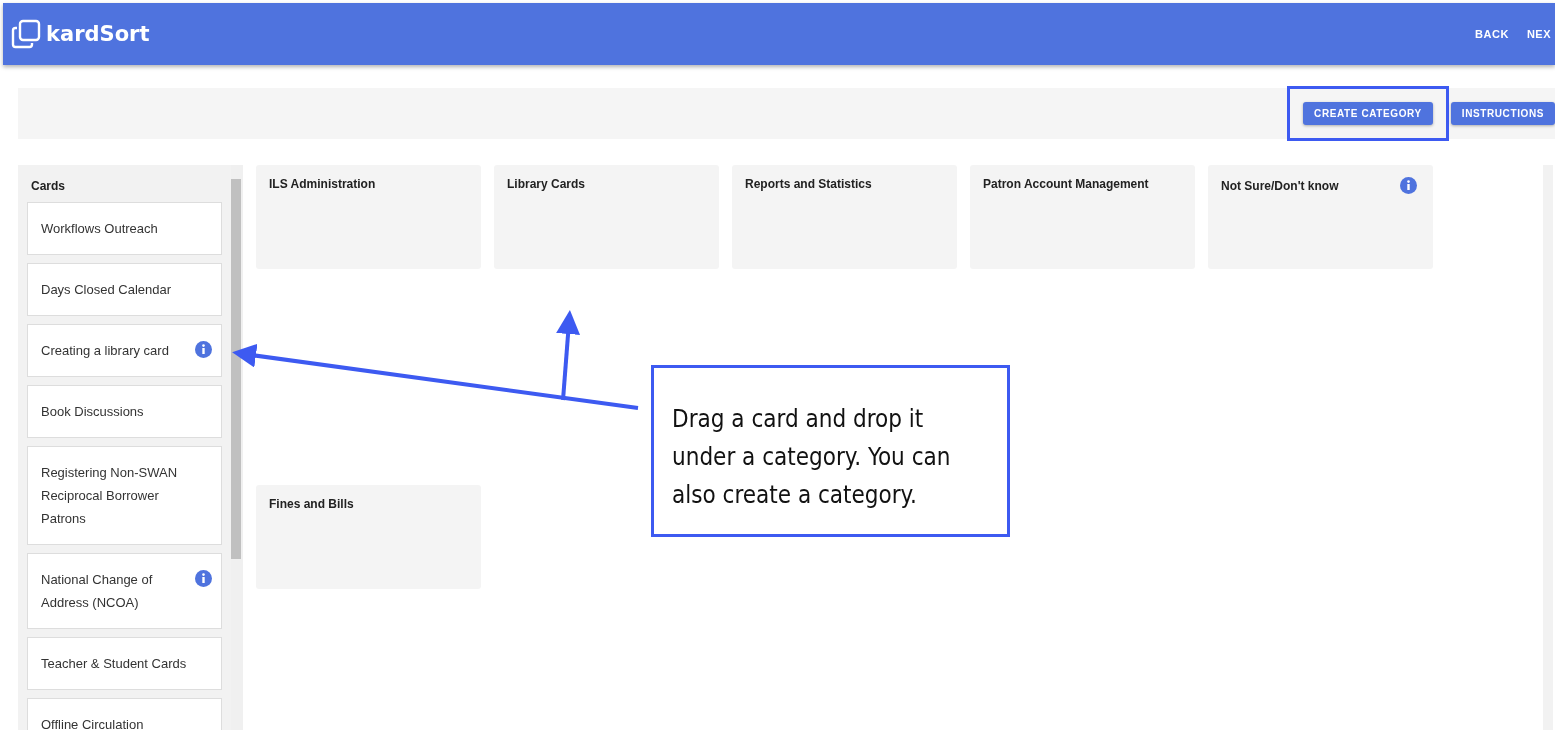 Image resolution: width=1555 pixels, height=730 pixels. What do you see at coordinates (105, 351) in the screenshot?
I see `card-label: Creating a library card` at bounding box center [105, 351].